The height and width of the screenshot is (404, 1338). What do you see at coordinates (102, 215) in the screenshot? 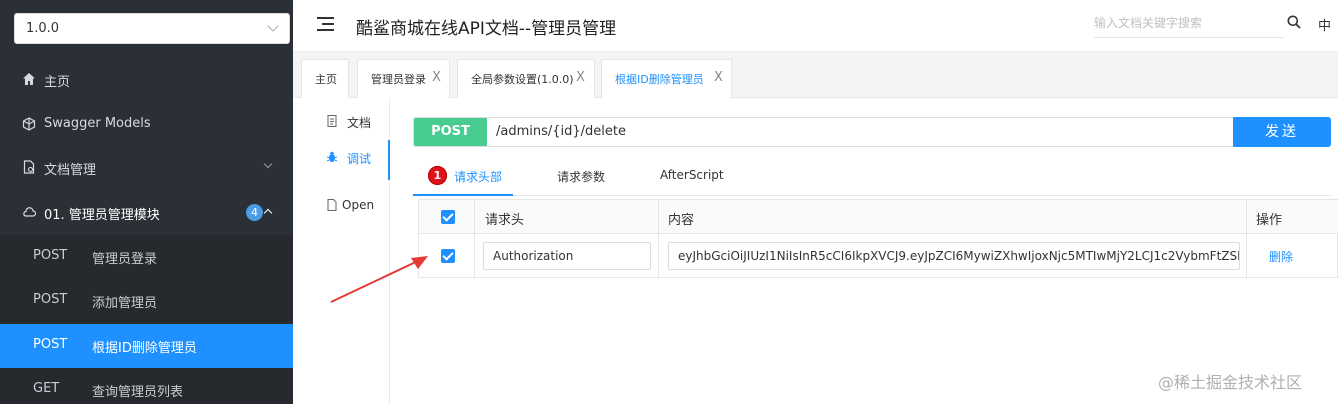
I see `sidebar-item-label: 01. 管理员管理模块` at bounding box center [102, 215].